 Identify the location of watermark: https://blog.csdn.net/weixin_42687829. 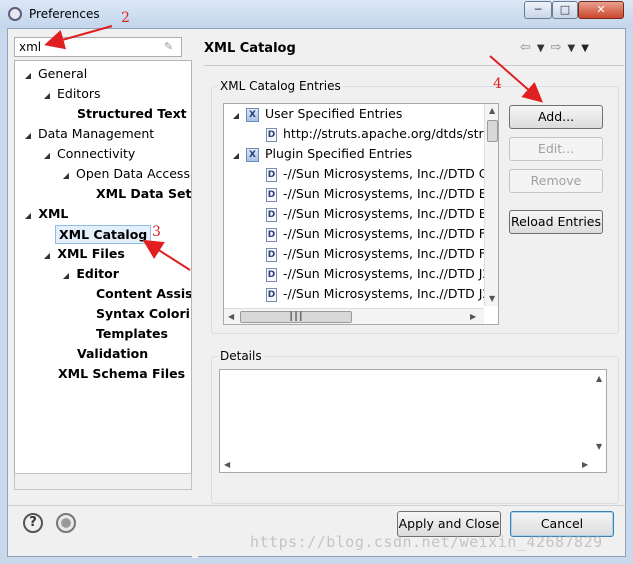
(426, 542).